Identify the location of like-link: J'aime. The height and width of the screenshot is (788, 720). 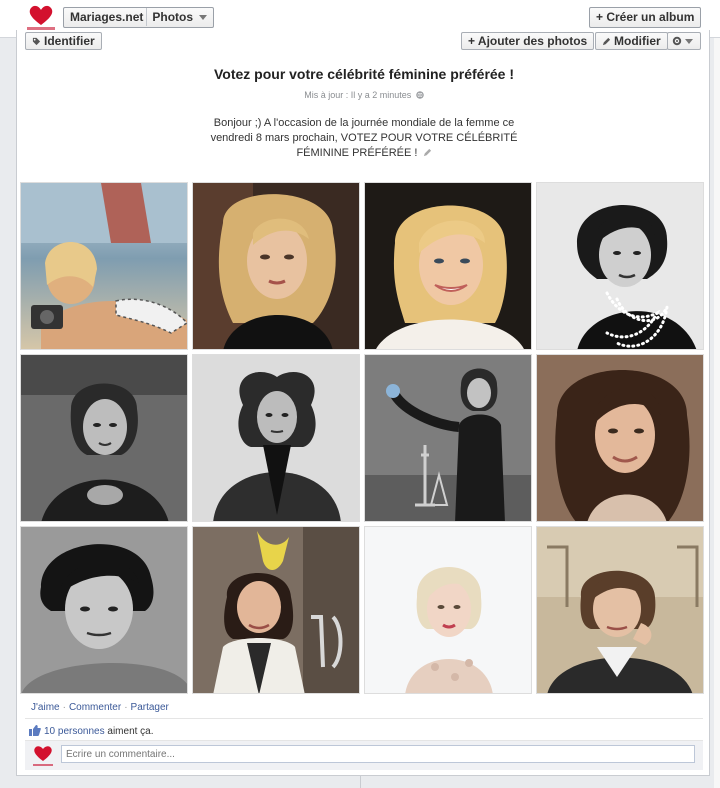
(45, 707).